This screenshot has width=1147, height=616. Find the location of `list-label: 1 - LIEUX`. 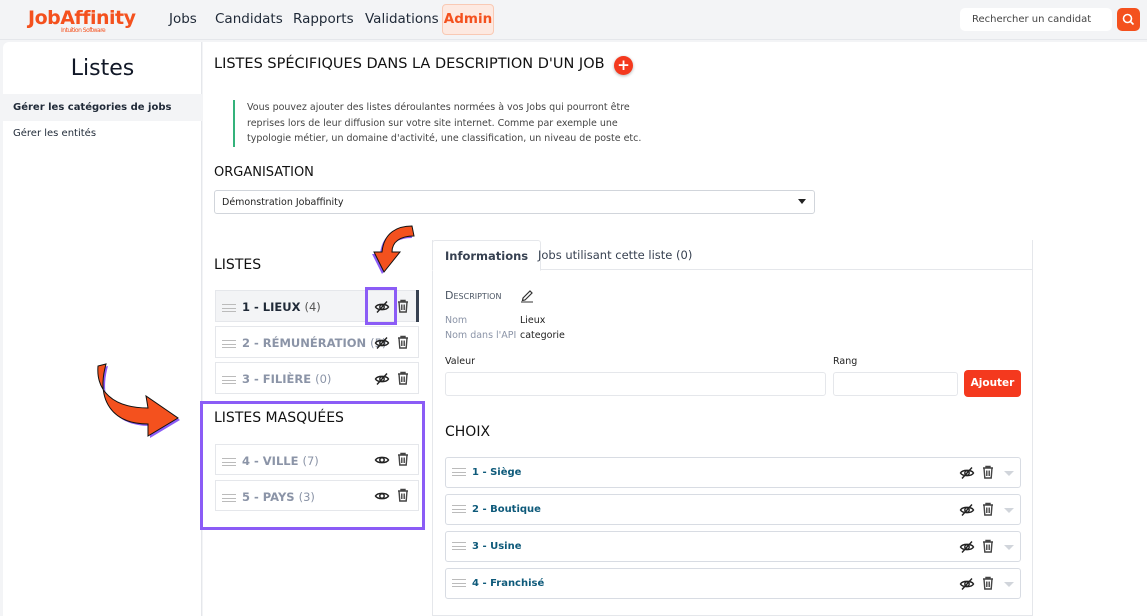

list-label: 1 - LIEUX is located at coordinates (271, 307).